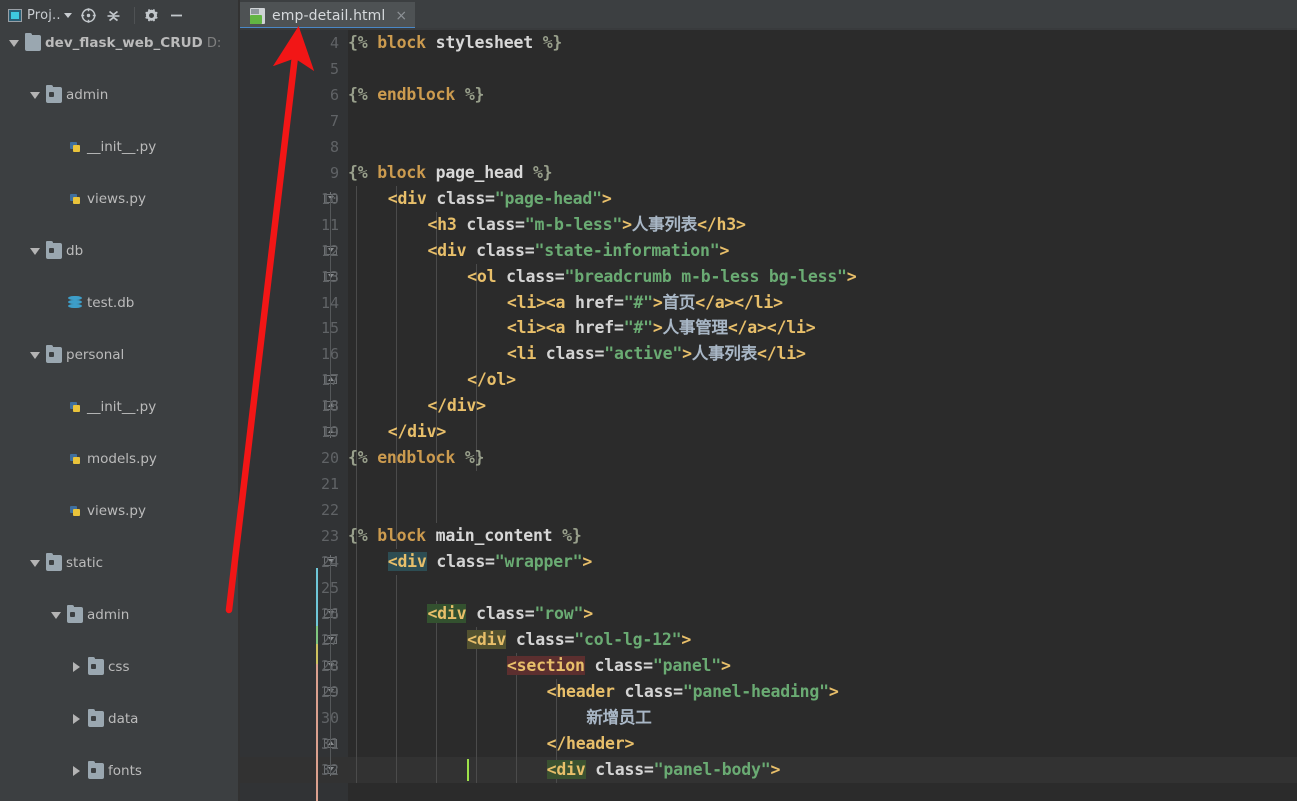  Describe the element at coordinates (119, 563) in the screenshot. I see `tree-item-static: static` at that location.